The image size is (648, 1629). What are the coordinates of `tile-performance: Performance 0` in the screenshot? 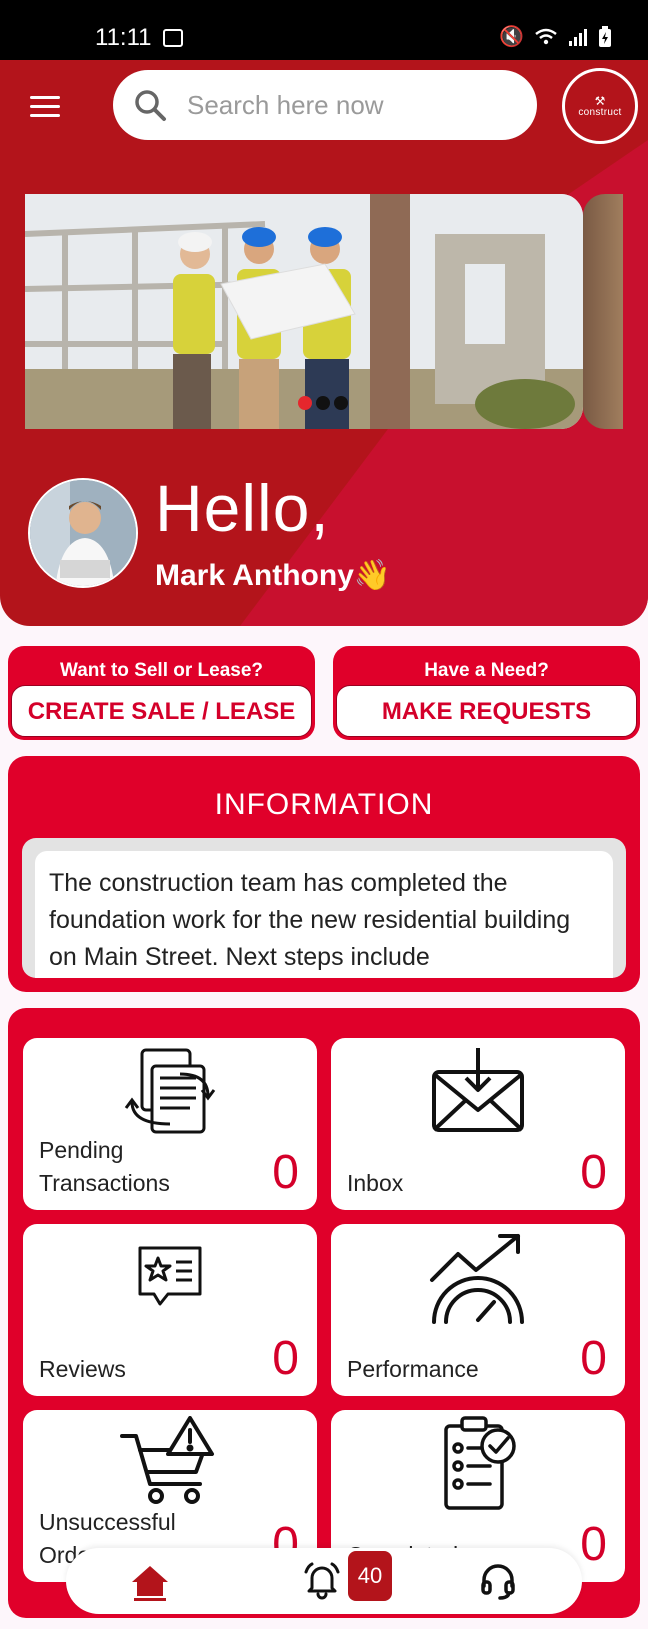 It's located at (478, 1310).